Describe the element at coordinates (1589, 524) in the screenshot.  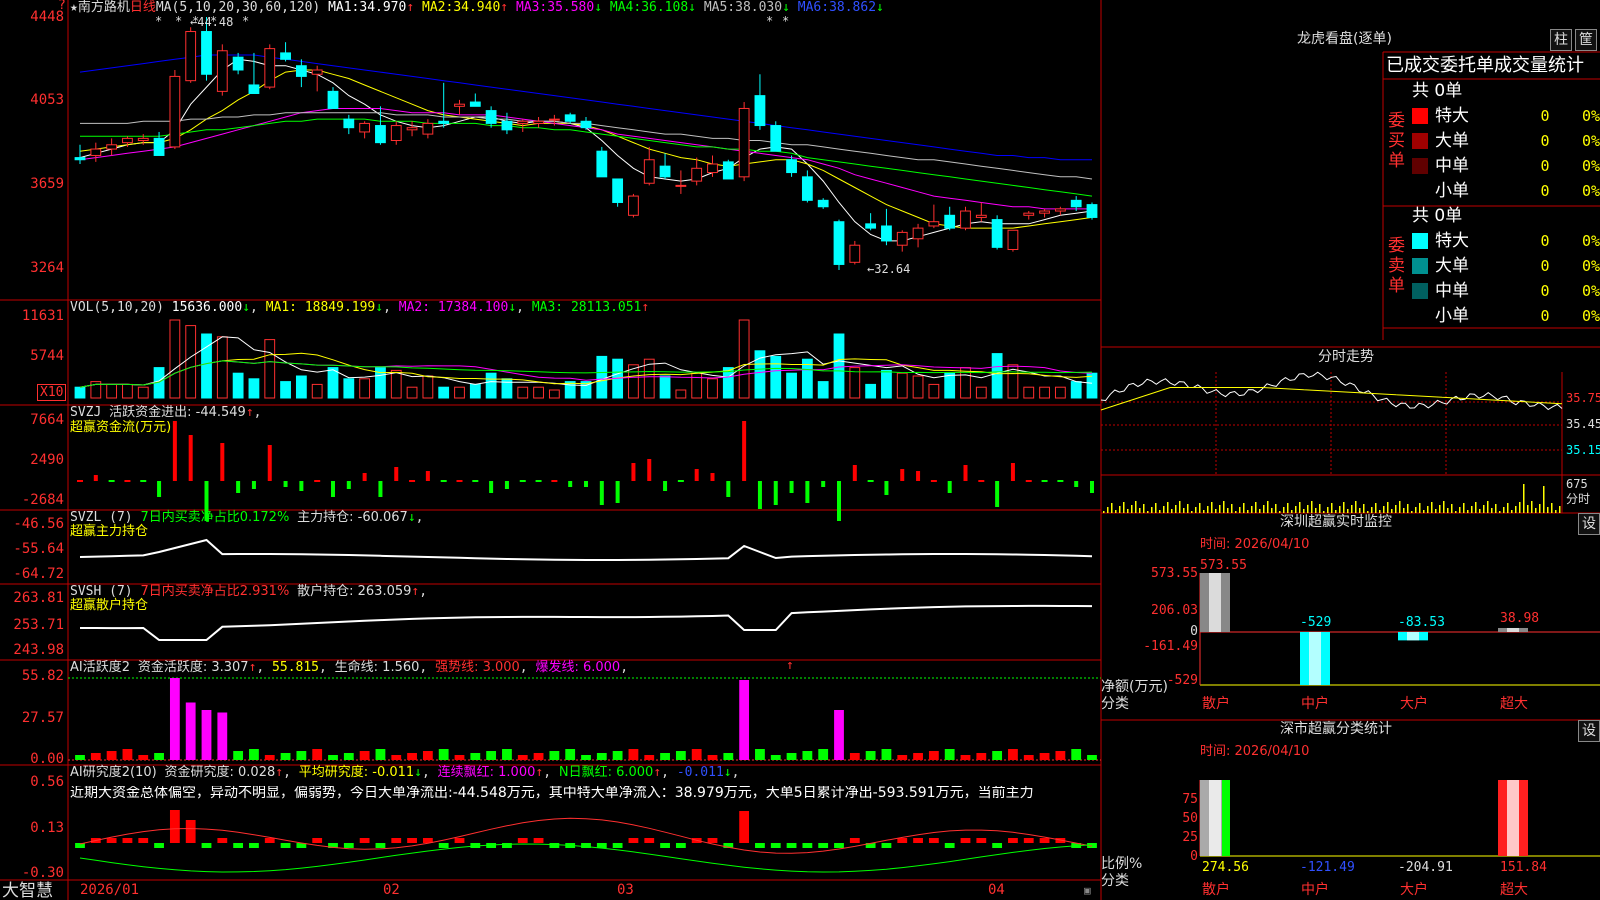
I see `monitor-settings-button: 设` at that location.